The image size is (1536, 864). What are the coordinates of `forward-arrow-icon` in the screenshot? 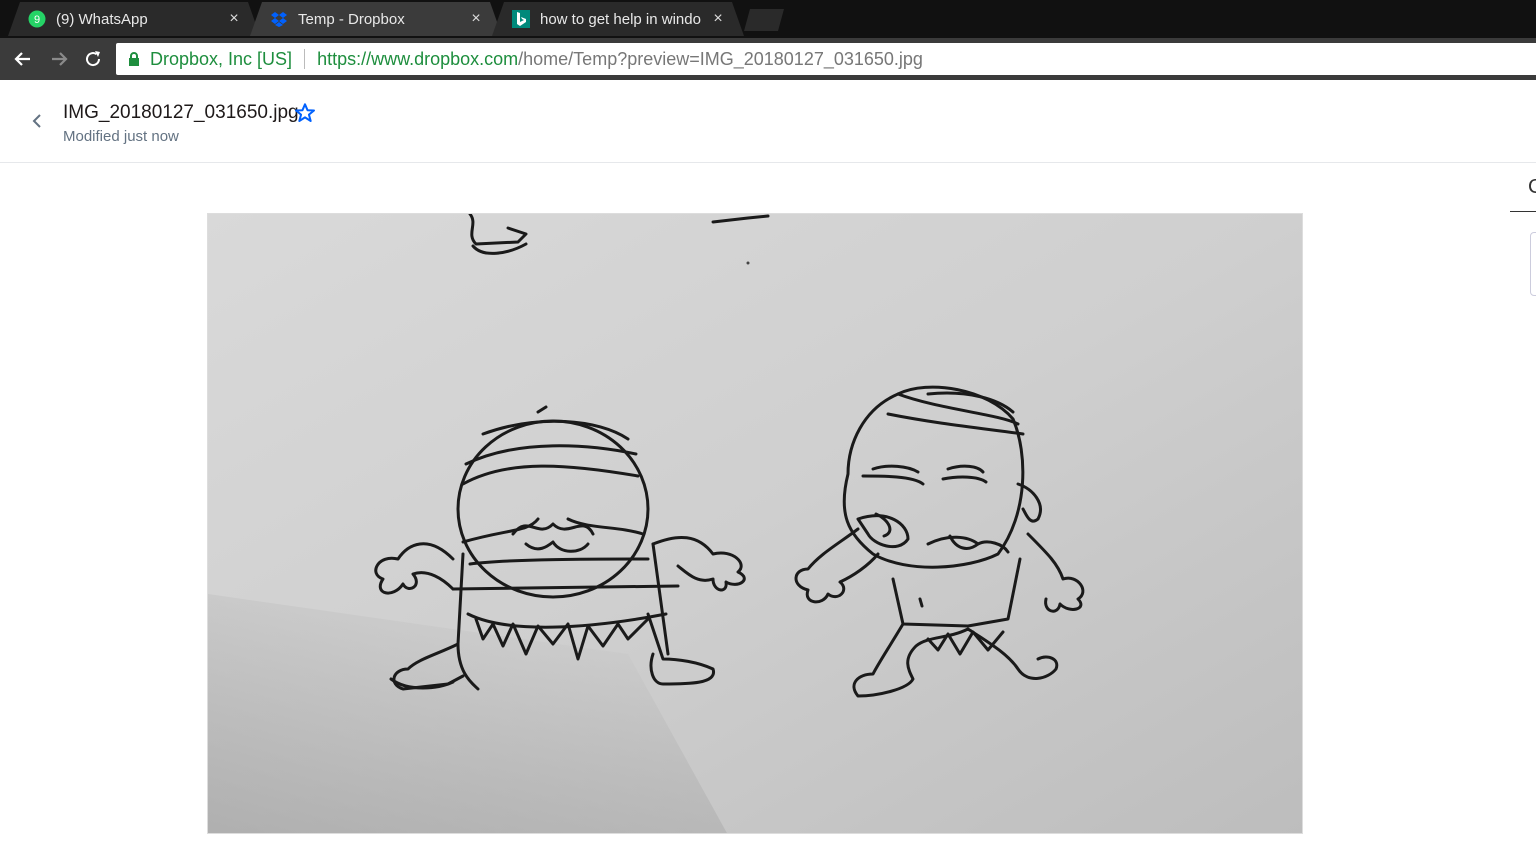 It's located at (59, 59).